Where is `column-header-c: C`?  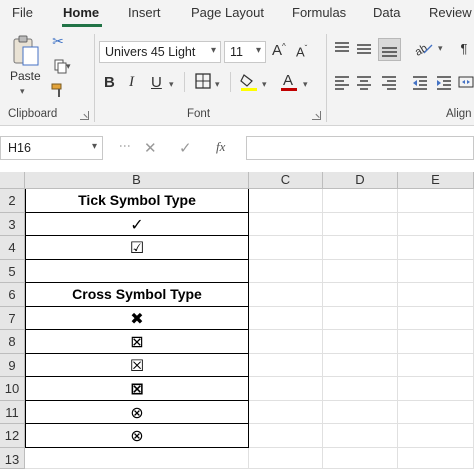 column-header-c: C is located at coordinates (286, 180).